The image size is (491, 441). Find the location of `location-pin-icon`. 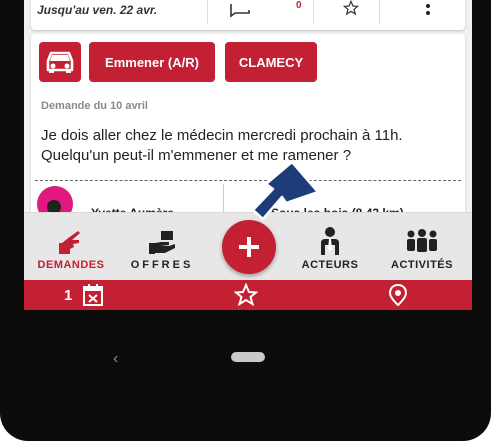

location-pin-icon is located at coordinates (398, 295).